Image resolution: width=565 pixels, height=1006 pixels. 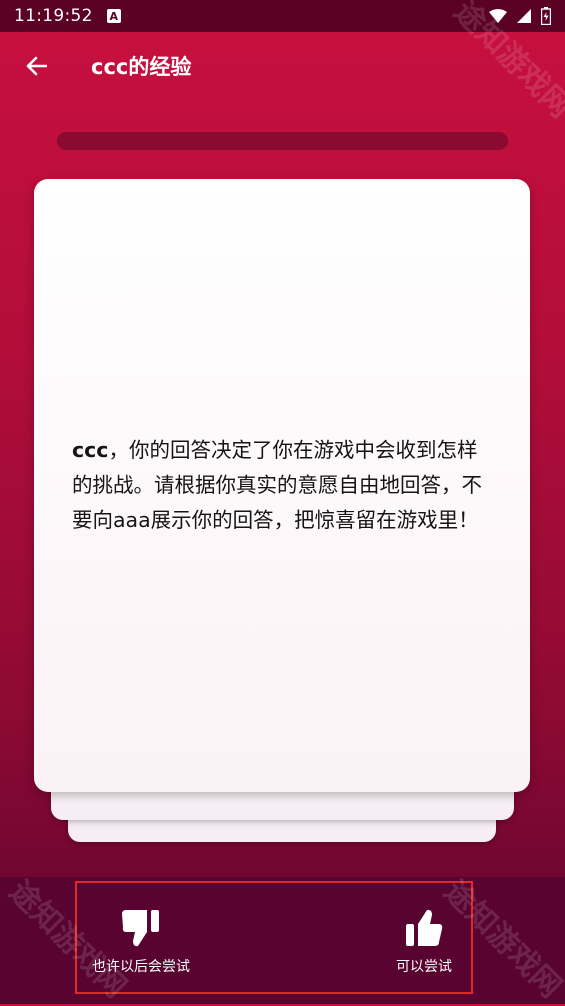 What do you see at coordinates (90, 450) in the screenshot?
I see `question-name: ccc` at bounding box center [90, 450].